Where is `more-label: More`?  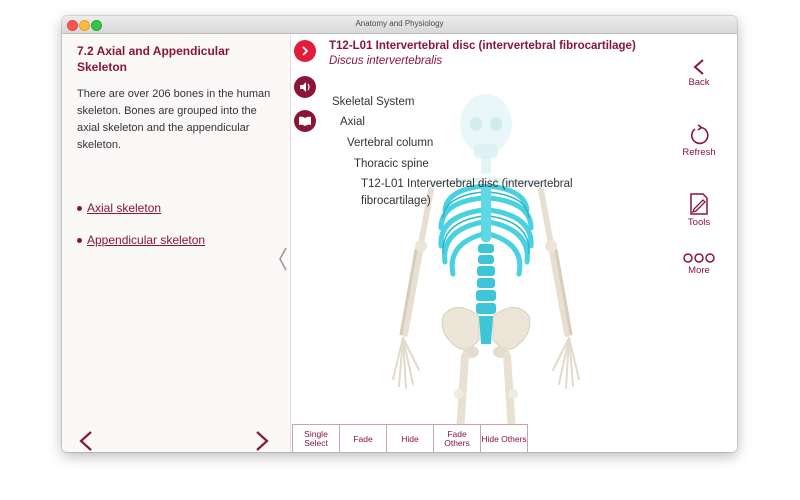 more-label: More is located at coordinates (699, 270).